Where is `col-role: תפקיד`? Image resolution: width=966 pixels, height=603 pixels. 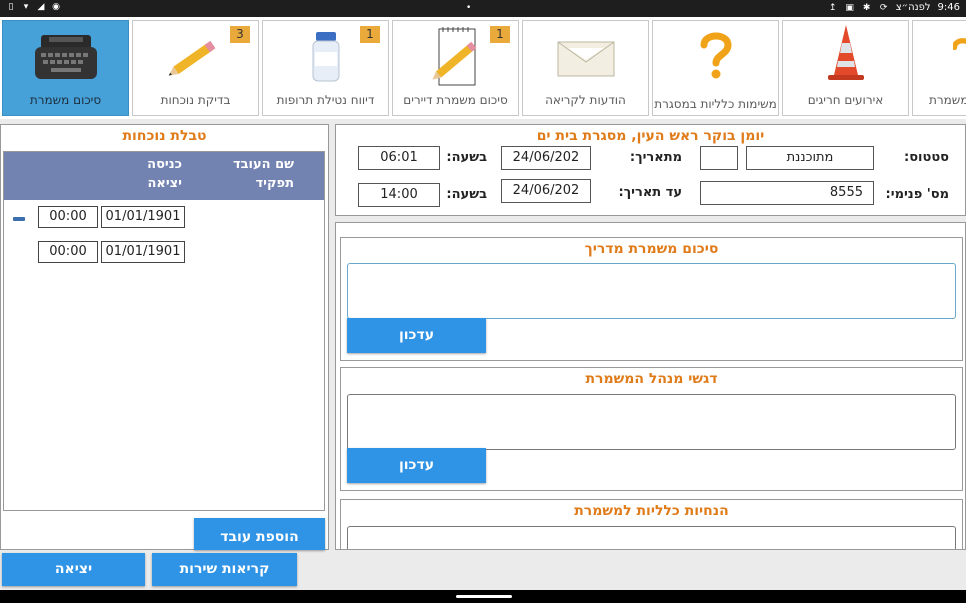
col-role: תפקיד is located at coordinates (274, 183).